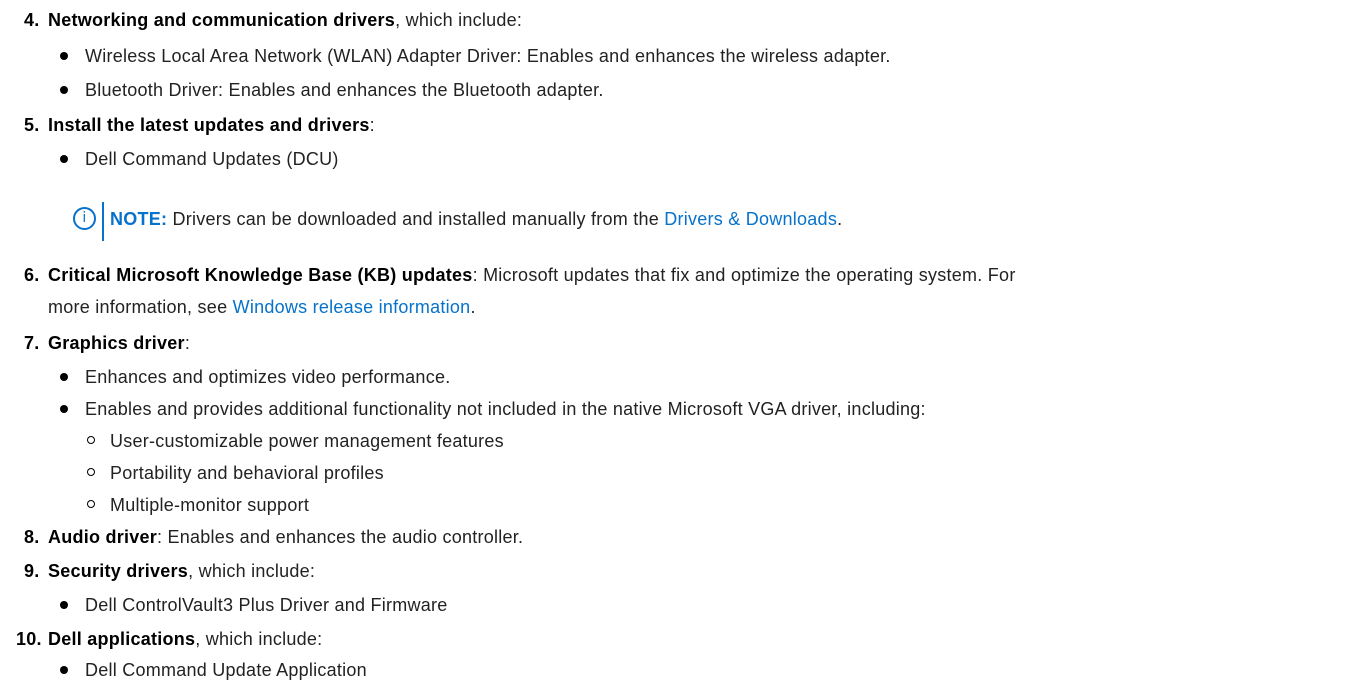 The width and height of the screenshot is (1364, 682). What do you see at coordinates (32, 125) in the screenshot?
I see `list-number: 5.` at bounding box center [32, 125].